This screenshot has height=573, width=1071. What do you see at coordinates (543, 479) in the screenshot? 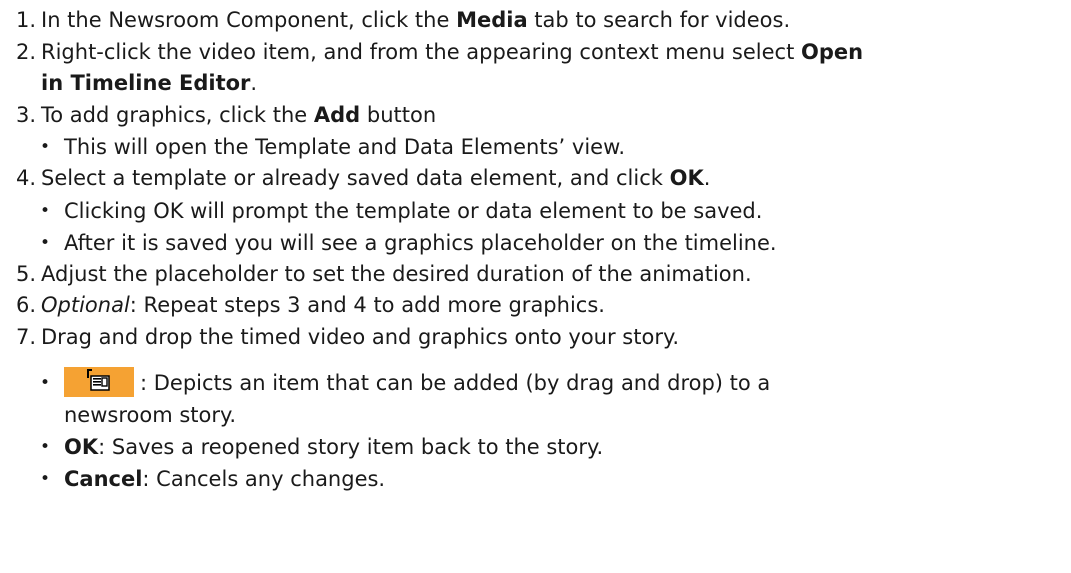
I see `legend-item-cancel: • Cancel: Cancels any changes.` at bounding box center [543, 479].